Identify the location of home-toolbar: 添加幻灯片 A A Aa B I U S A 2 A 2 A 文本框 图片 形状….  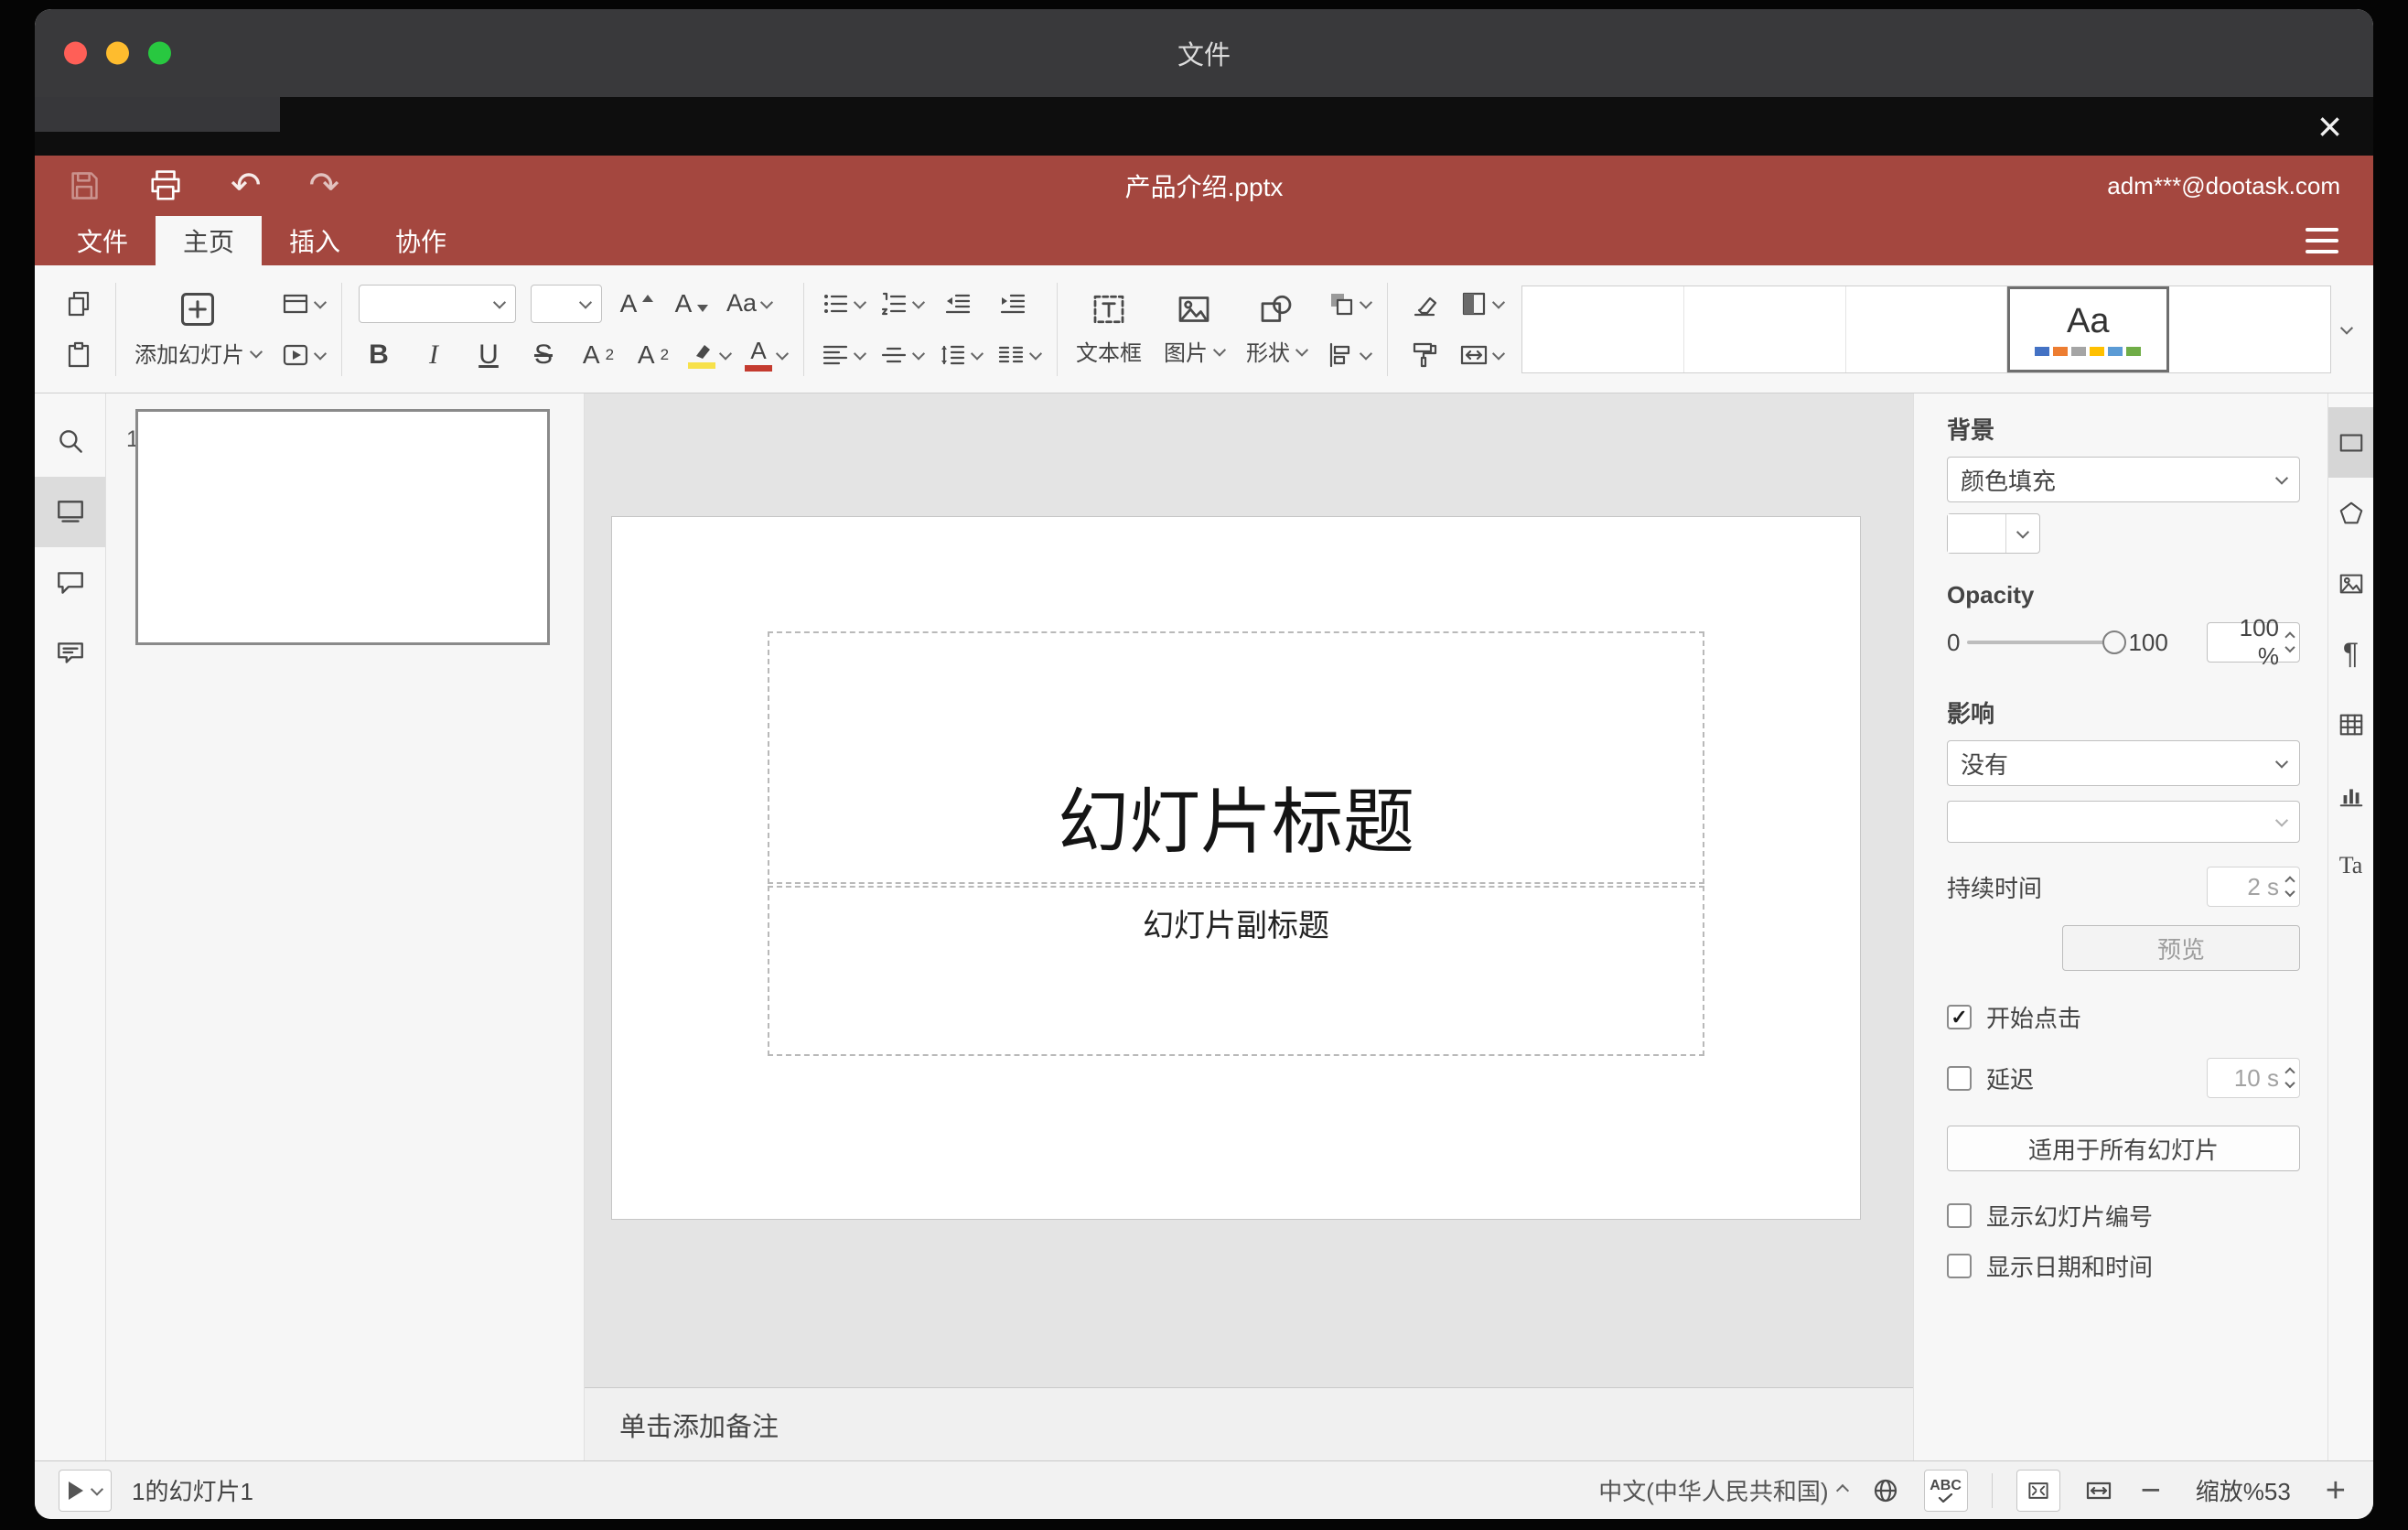
(1204, 329).